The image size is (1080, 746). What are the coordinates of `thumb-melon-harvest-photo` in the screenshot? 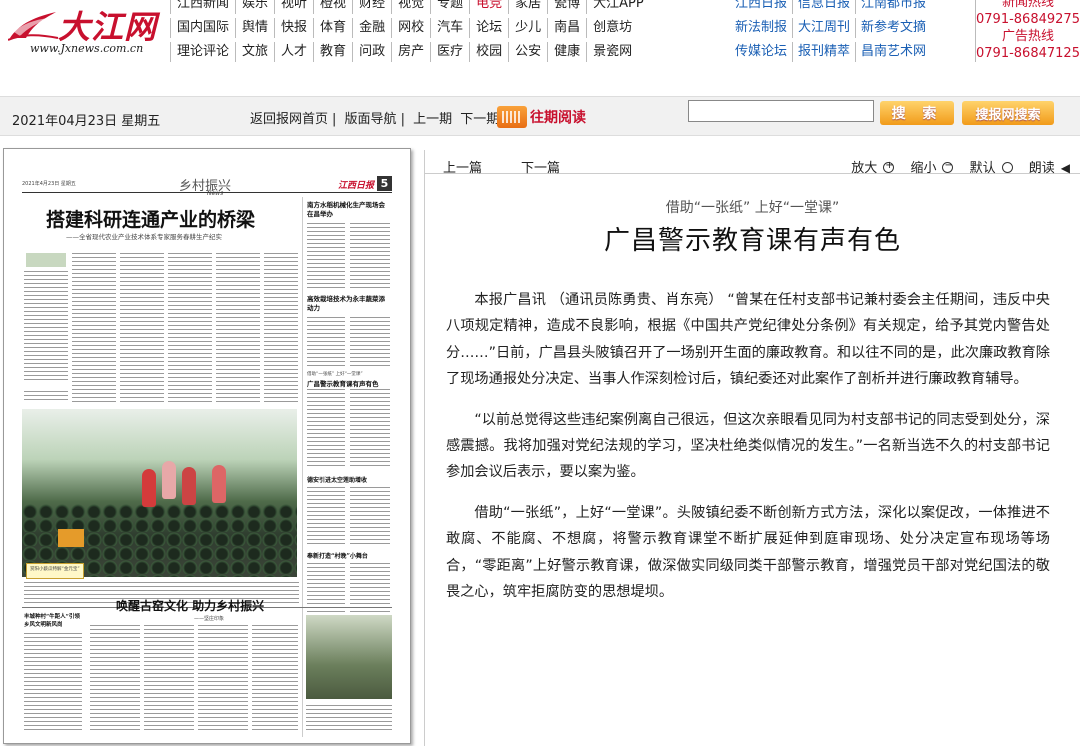 It's located at (159, 493).